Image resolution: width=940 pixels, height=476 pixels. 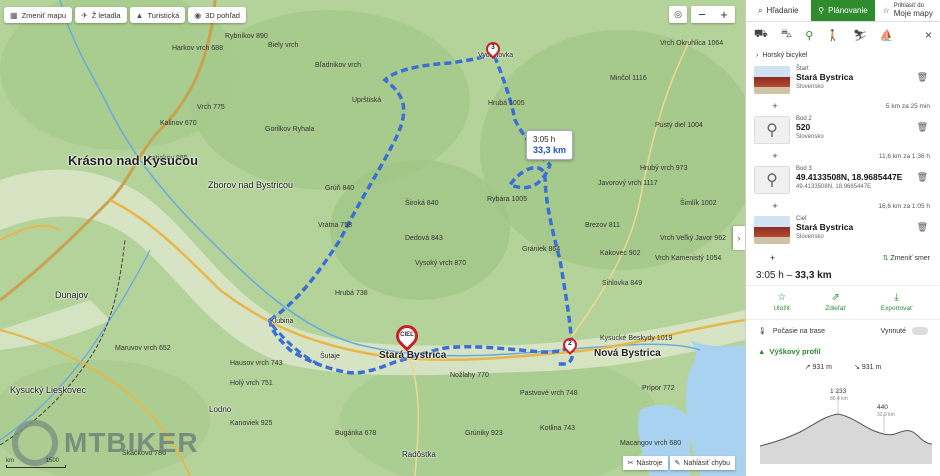 What do you see at coordinates (649, 463) in the screenshot?
I see `tools-label: Nástroje` at bounding box center [649, 463].